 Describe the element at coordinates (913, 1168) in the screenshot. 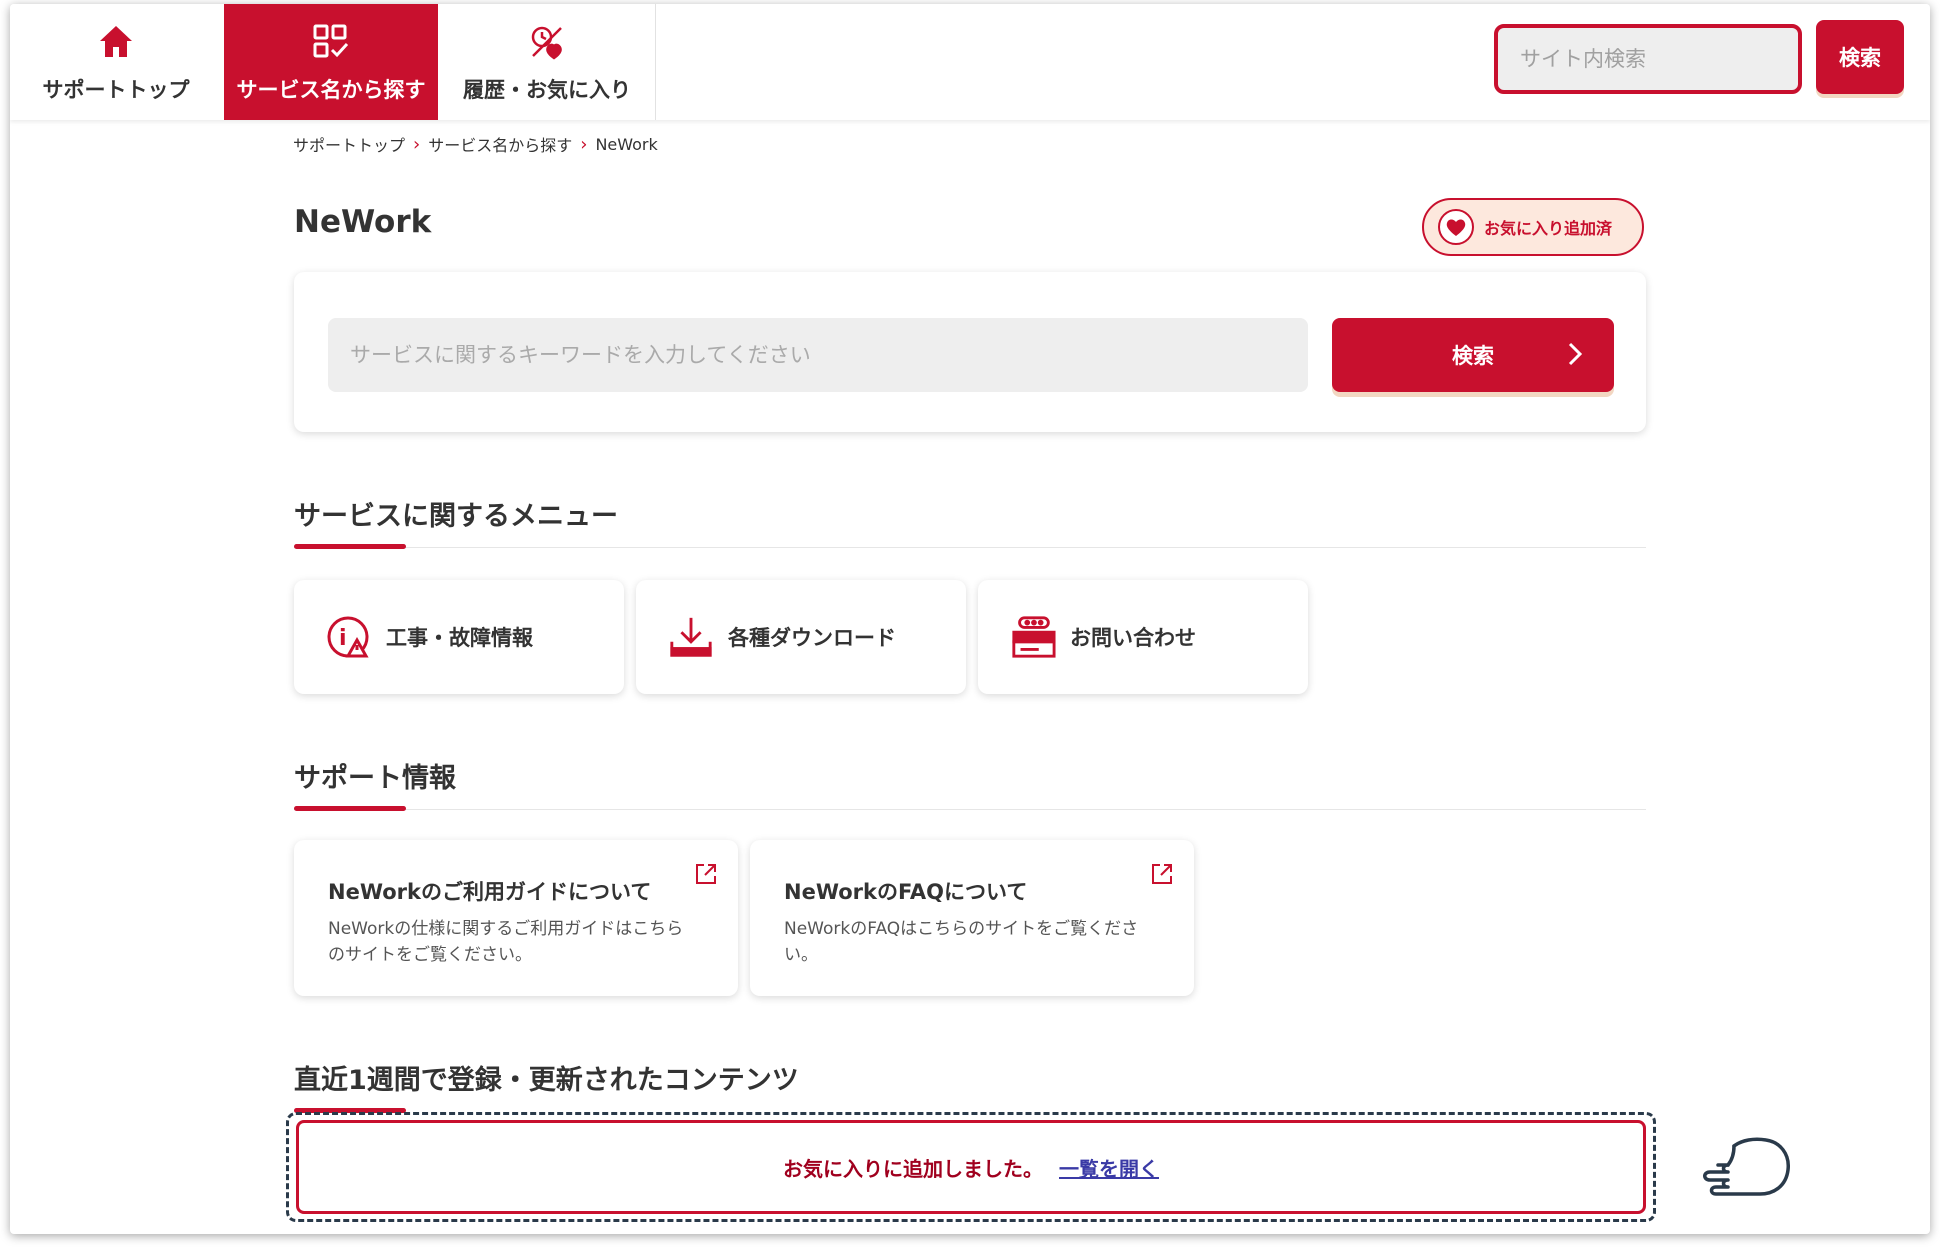

I see `toast-message: お気に入りに追加しました。` at that location.